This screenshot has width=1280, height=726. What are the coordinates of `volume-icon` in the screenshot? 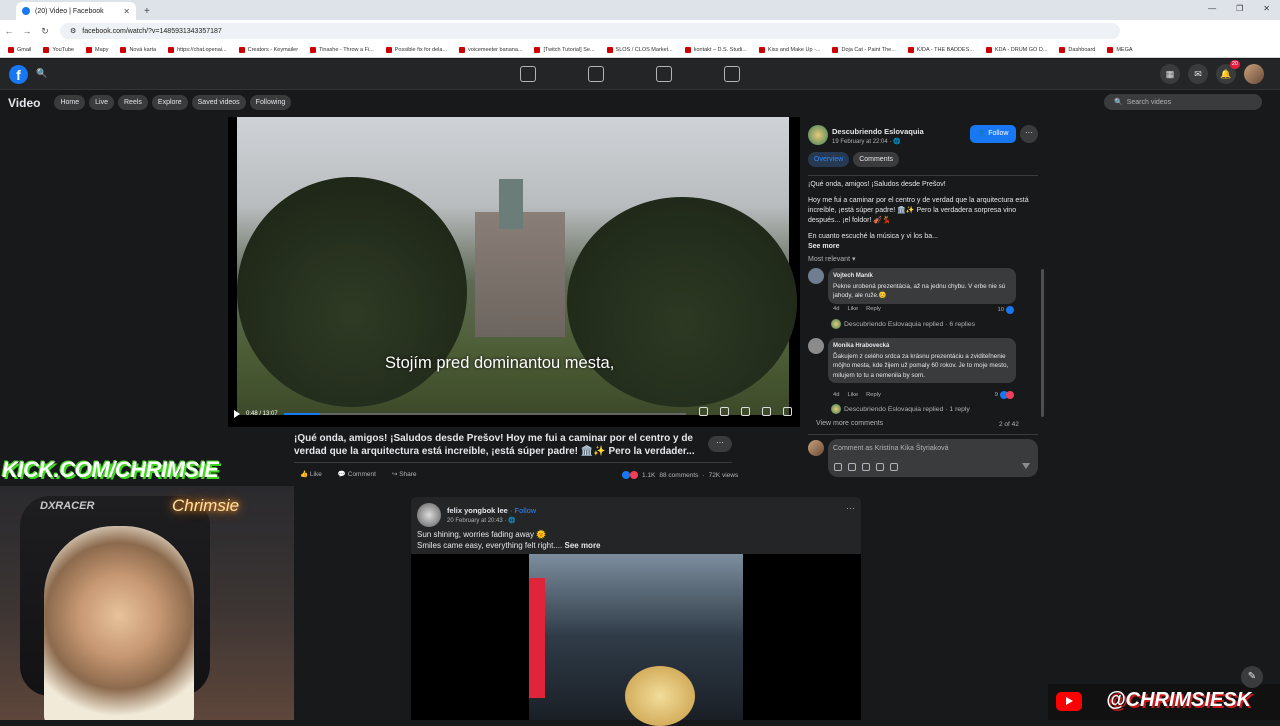 It's located at (787, 411).